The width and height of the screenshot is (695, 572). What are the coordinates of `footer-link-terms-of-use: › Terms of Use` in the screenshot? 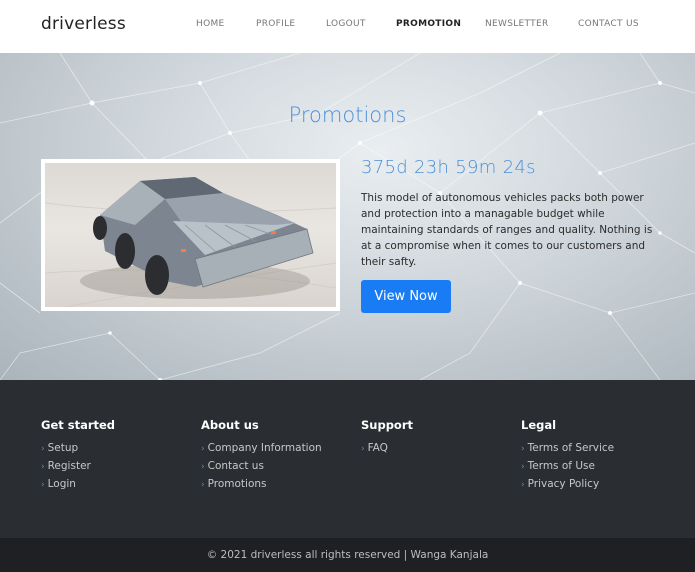 It's located at (567, 466).